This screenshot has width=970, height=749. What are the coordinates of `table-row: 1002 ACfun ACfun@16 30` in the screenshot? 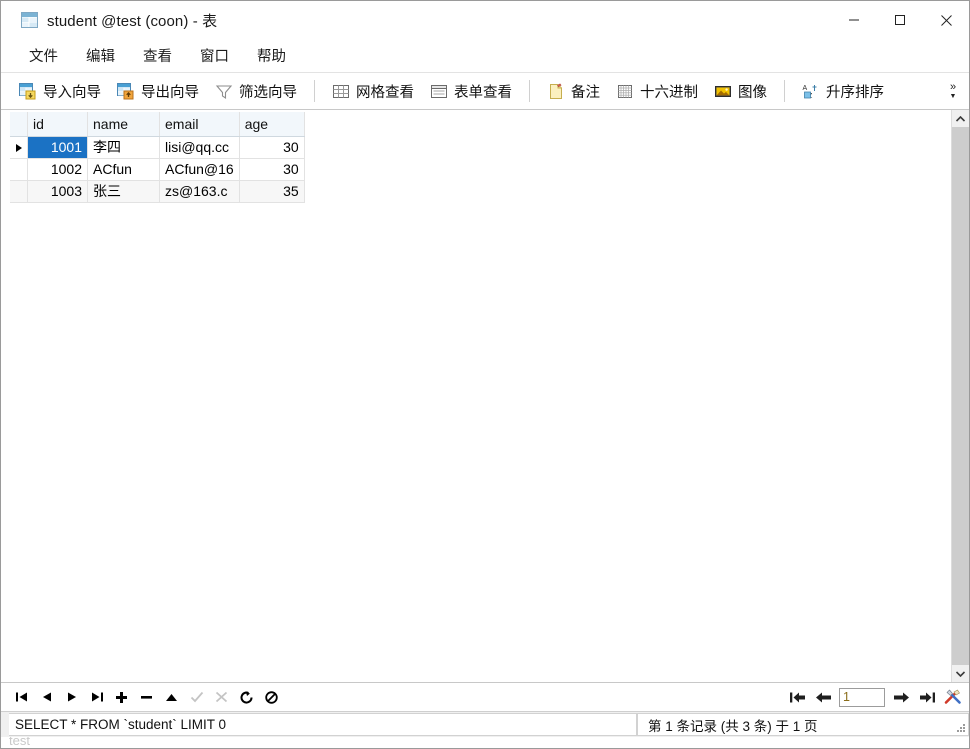 It's located at (157, 169).